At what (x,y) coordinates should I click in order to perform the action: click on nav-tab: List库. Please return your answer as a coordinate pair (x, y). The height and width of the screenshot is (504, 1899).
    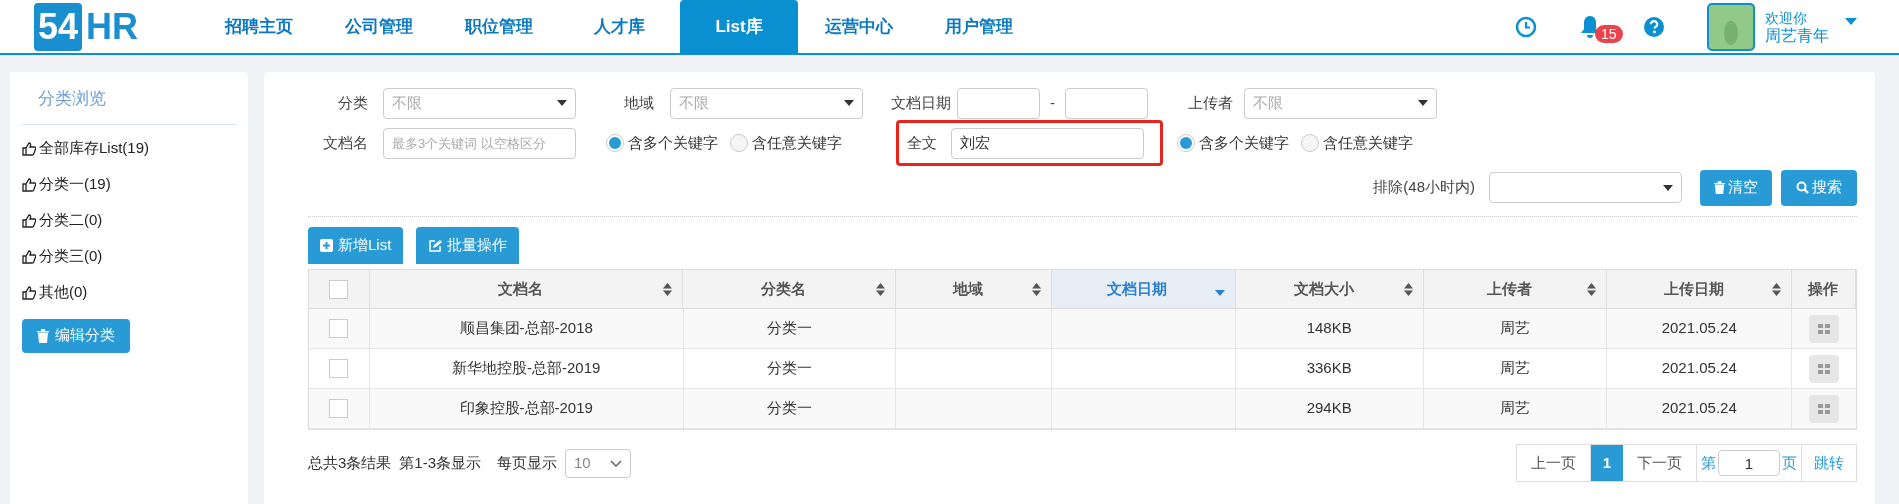
    Looking at the image, I should click on (739, 26).